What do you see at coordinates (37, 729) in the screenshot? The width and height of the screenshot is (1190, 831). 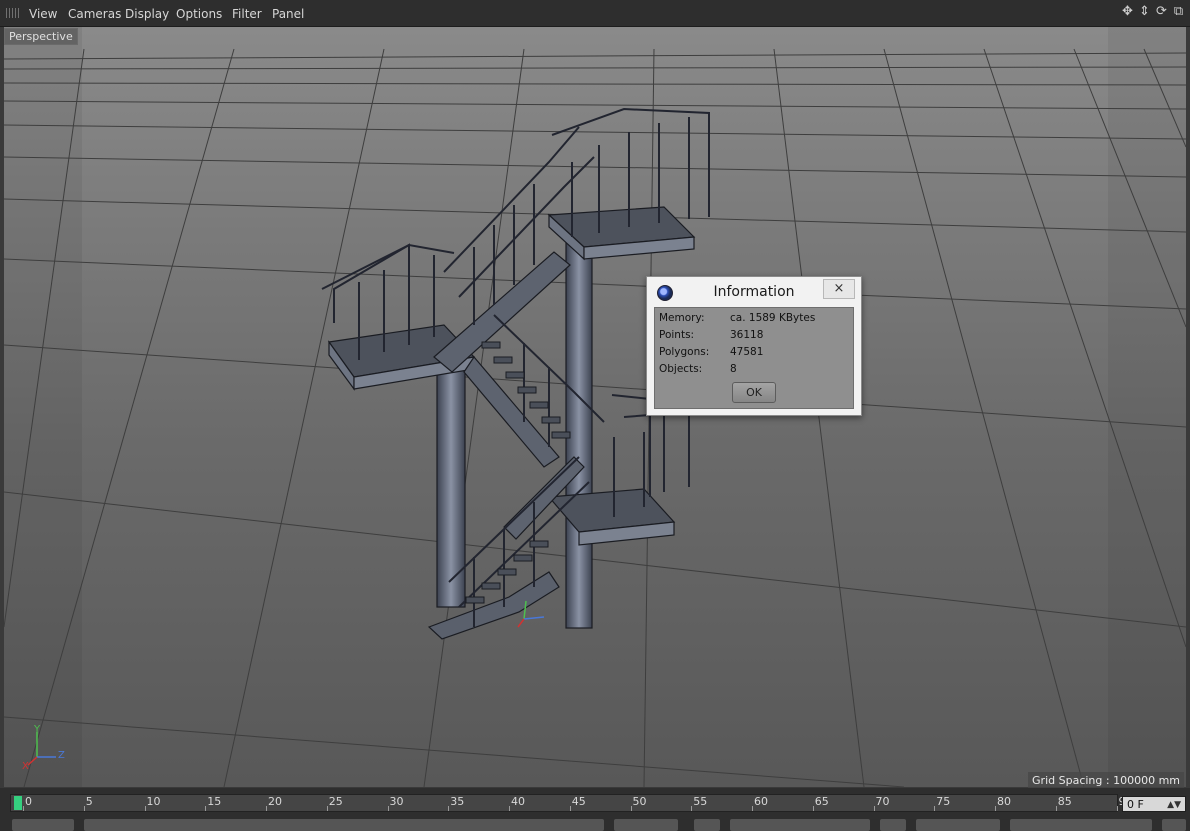 I see `axis-label-y: Y` at bounding box center [37, 729].